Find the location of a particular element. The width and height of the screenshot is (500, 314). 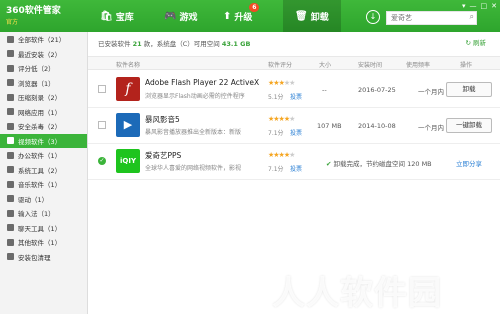

document-icon is located at coordinates (10, 155).